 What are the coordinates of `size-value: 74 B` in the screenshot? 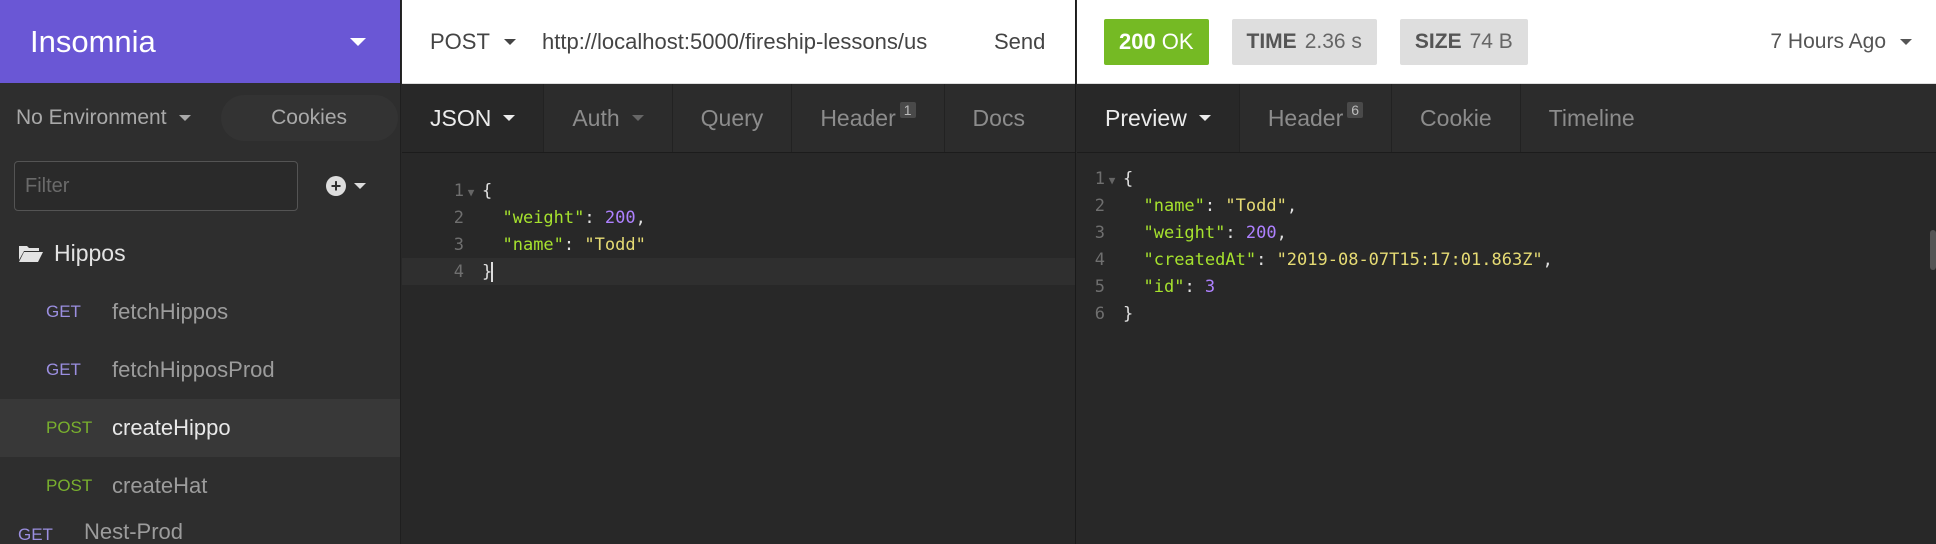 It's located at (1491, 41).